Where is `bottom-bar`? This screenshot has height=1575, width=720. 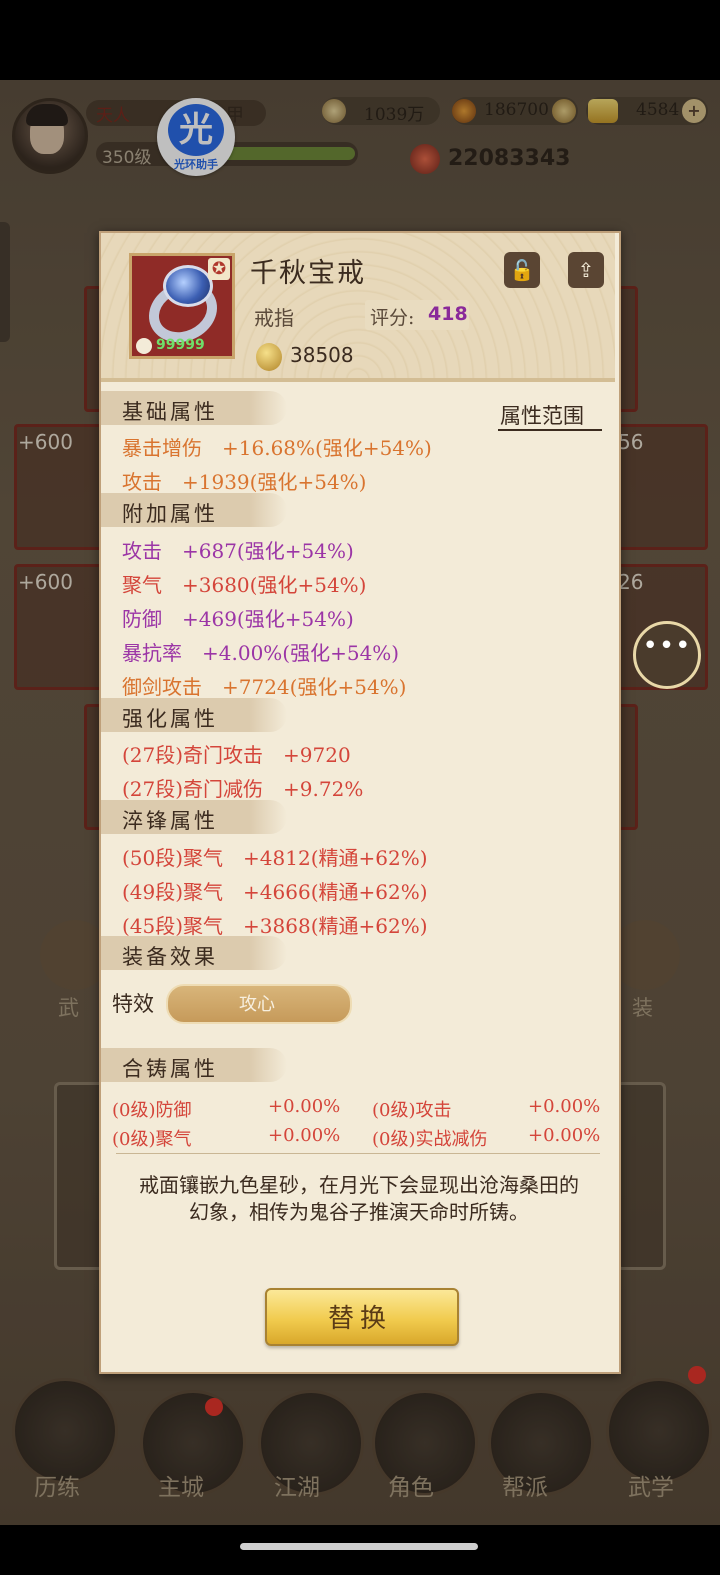 bottom-bar is located at coordinates (360, 1550).